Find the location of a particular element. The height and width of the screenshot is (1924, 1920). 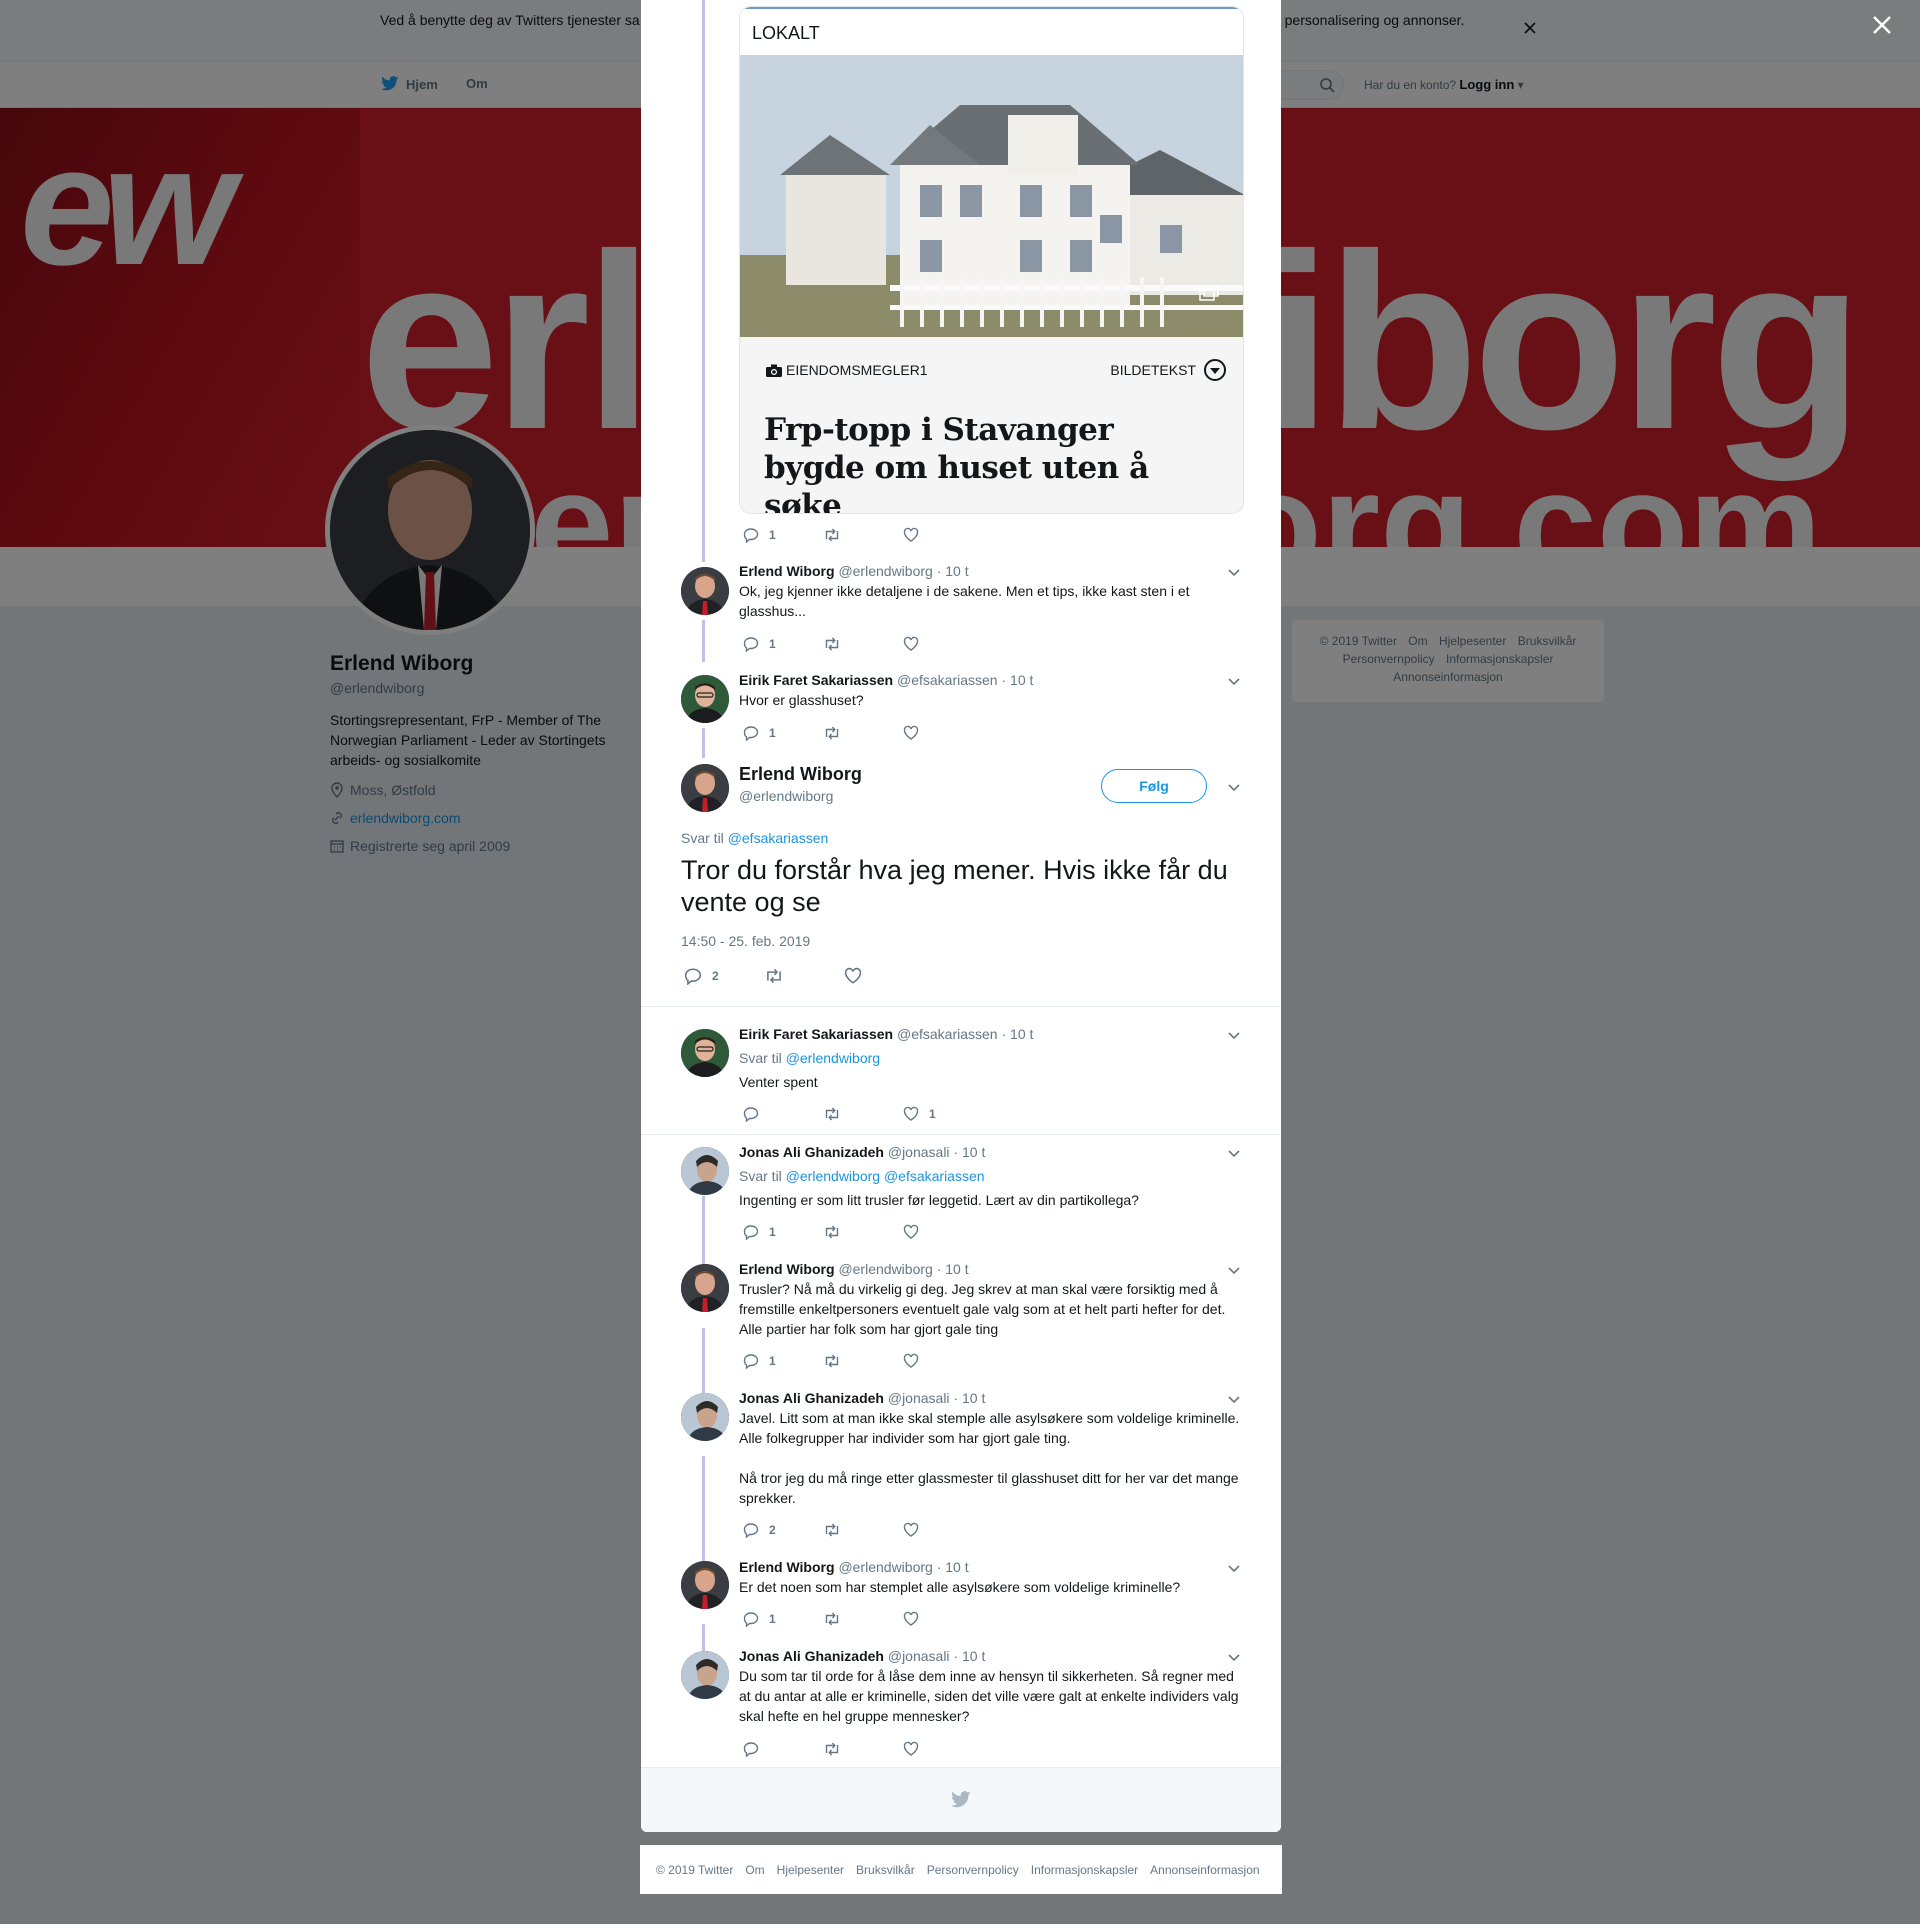

main-author-handle: @erlendwiborg is located at coordinates (786, 796).